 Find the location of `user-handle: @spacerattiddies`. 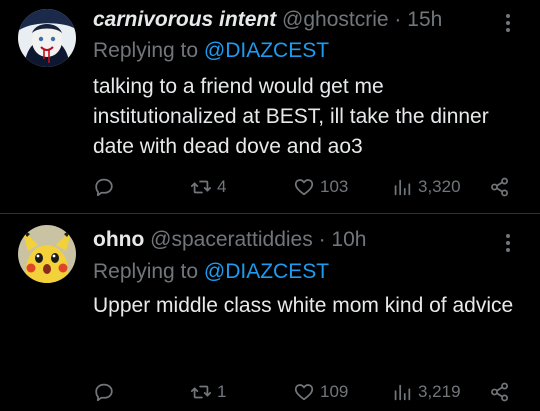

user-handle: @spacerattiddies is located at coordinates (231, 239).